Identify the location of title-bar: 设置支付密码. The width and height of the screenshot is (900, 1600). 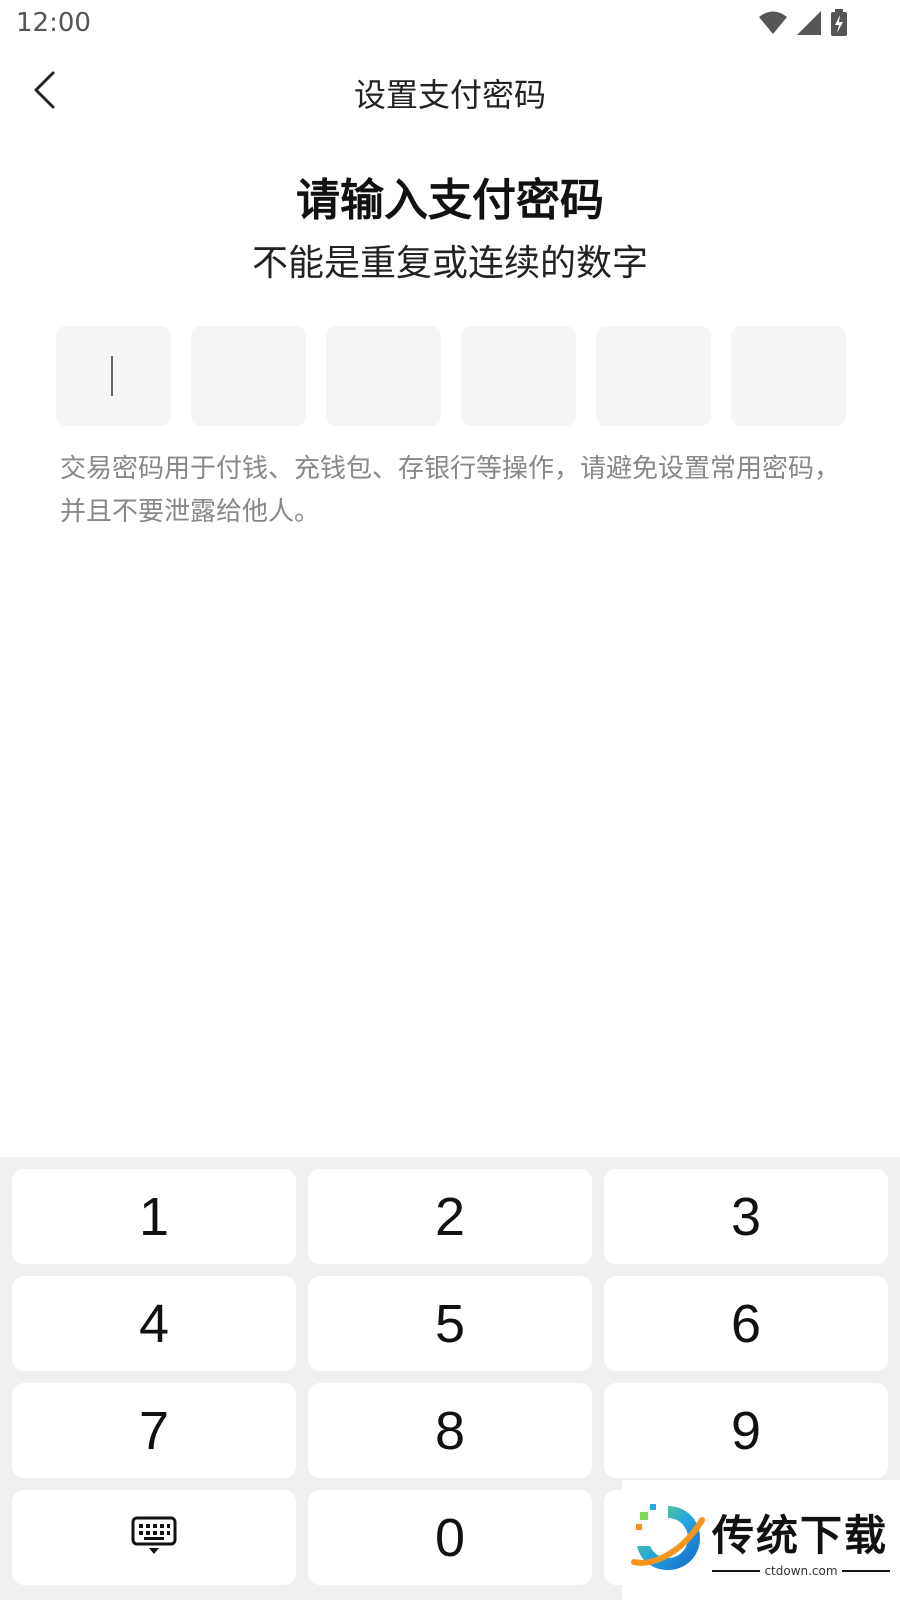
(450, 92).